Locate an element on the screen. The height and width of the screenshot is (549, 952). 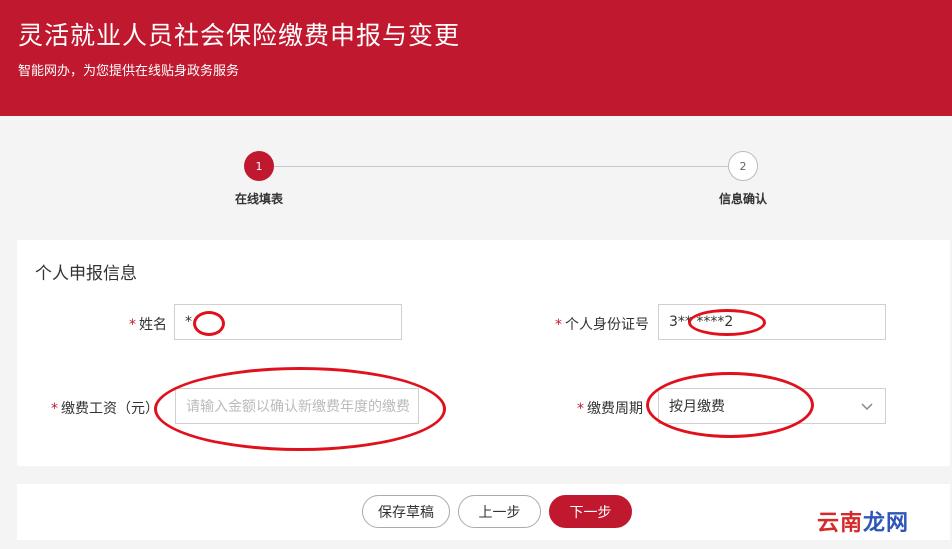
wage-label: * 缴费工资（元） is located at coordinates (105, 409).